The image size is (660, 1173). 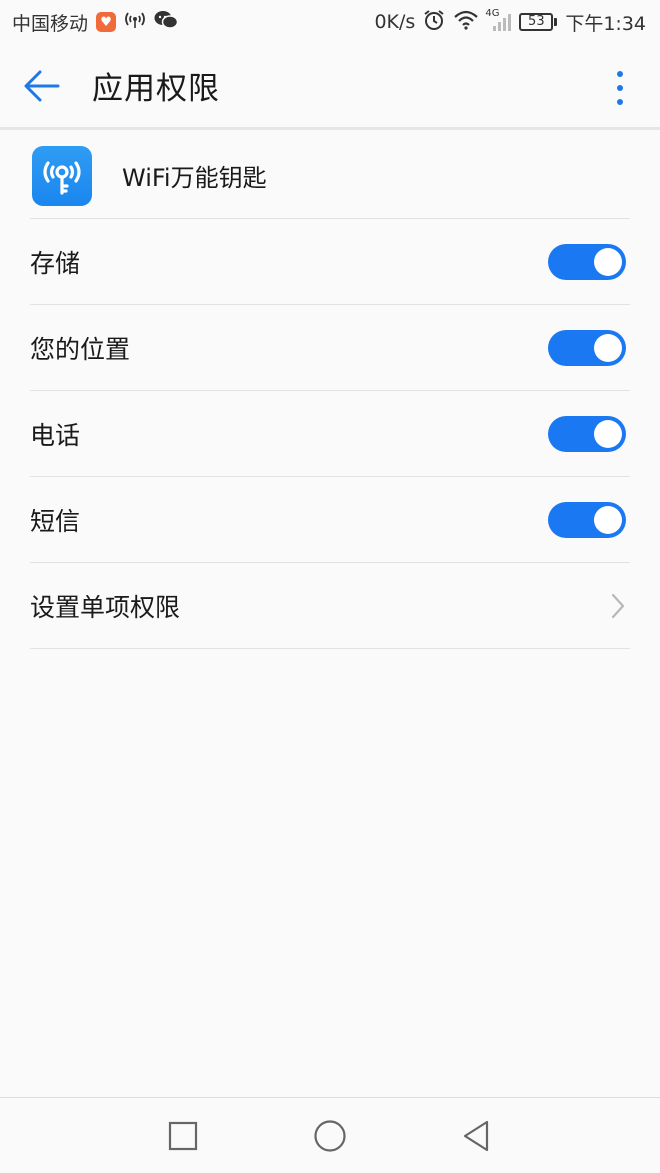 What do you see at coordinates (587, 433) in the screenshot?
I see `phone-toggle` at bounding box center [587, 433].